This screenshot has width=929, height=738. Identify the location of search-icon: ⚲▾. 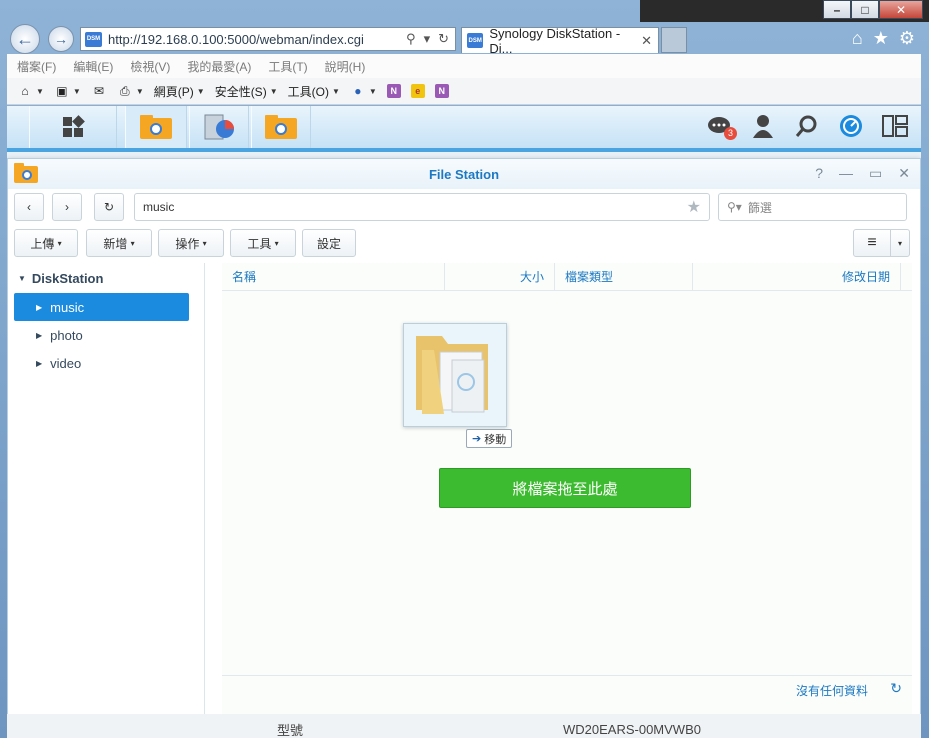
(734, 207).